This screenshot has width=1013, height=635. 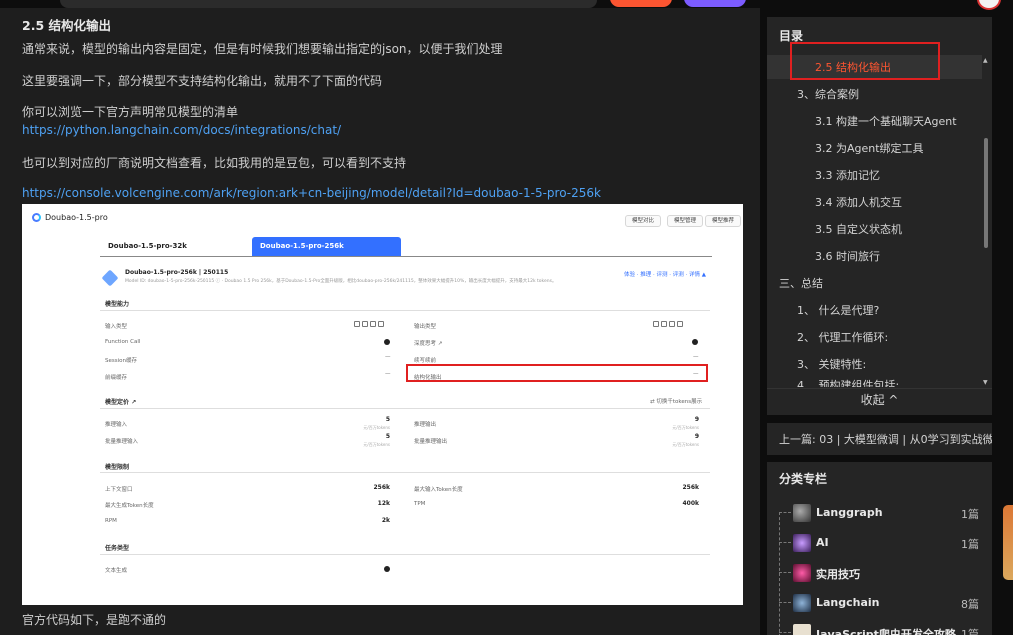 What do you see at coordinates (357, 324) in the screenshot?
I see `text-icon` at bounding box center [357, 324].